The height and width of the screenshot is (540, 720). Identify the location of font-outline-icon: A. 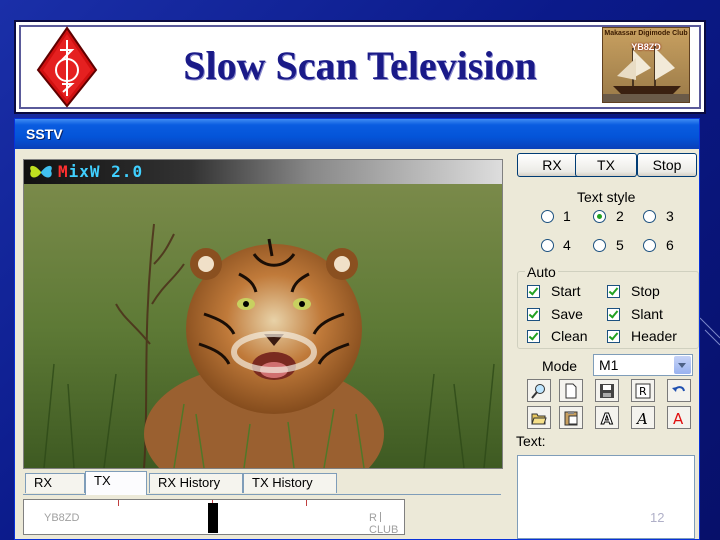
(607, 418).